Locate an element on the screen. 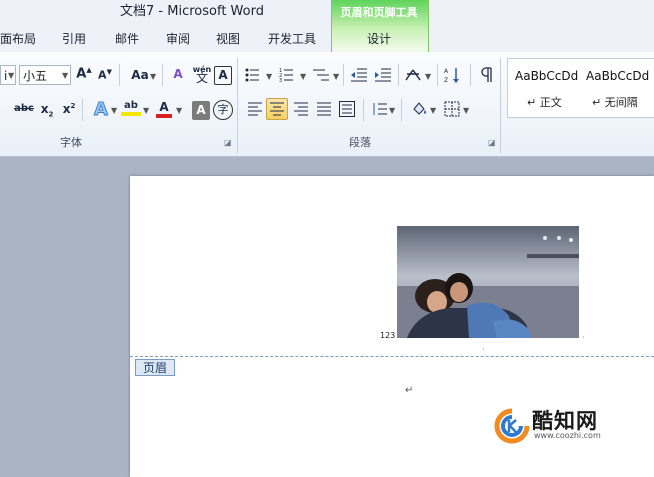  text-effects-button: A is located at coordinates (101, 110).